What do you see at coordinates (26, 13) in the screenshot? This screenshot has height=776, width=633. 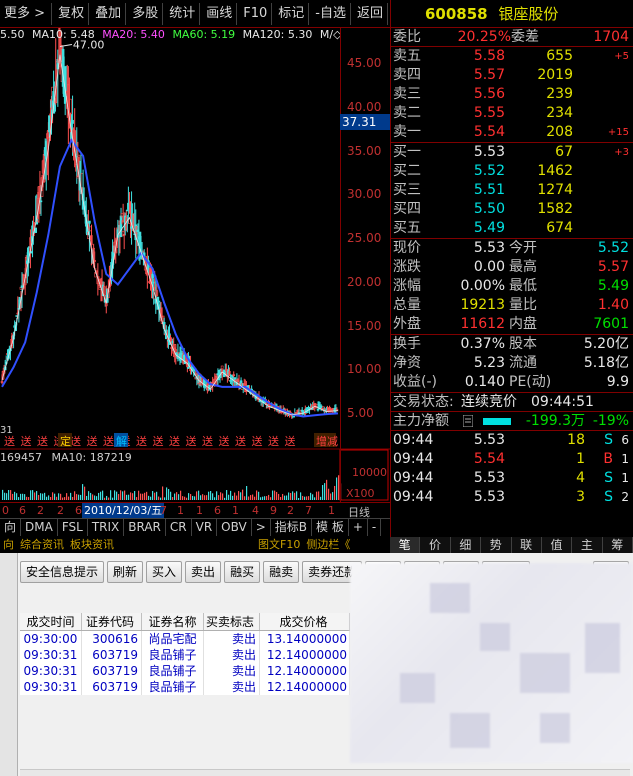 I see `toolbar-button: 更多 >` at bounding box center [26, 13].